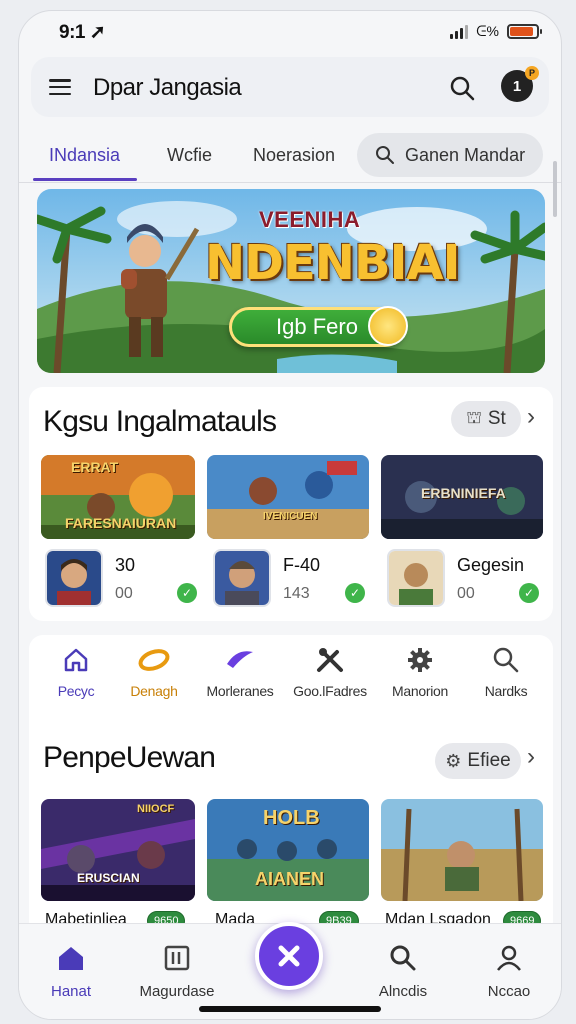 The image size is (576, 1024). Describe the element at coordinates (318, 326) in the screenshot. I see `hero-cta-button: Igb Fero` at that location.